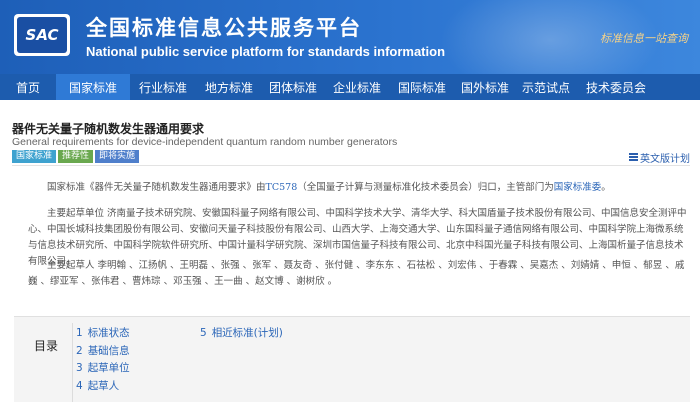 Image resolution: width=700 pixels, height=402 pixels. What do you see at coordinates (425, 187) in the screenshot?
I see `intro-text-mid: （全国量子计算与测量标准化技术委员会）归口，主管部门为` at bounding box center [425, 187].